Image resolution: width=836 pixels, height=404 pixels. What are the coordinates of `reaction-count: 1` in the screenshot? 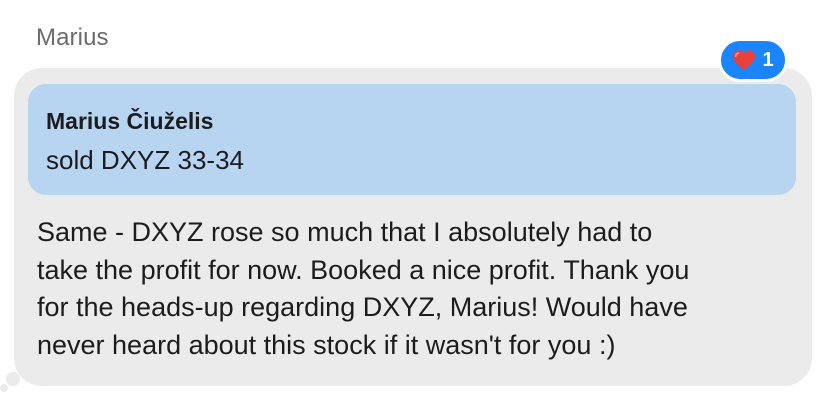 It's located at (768, 59).